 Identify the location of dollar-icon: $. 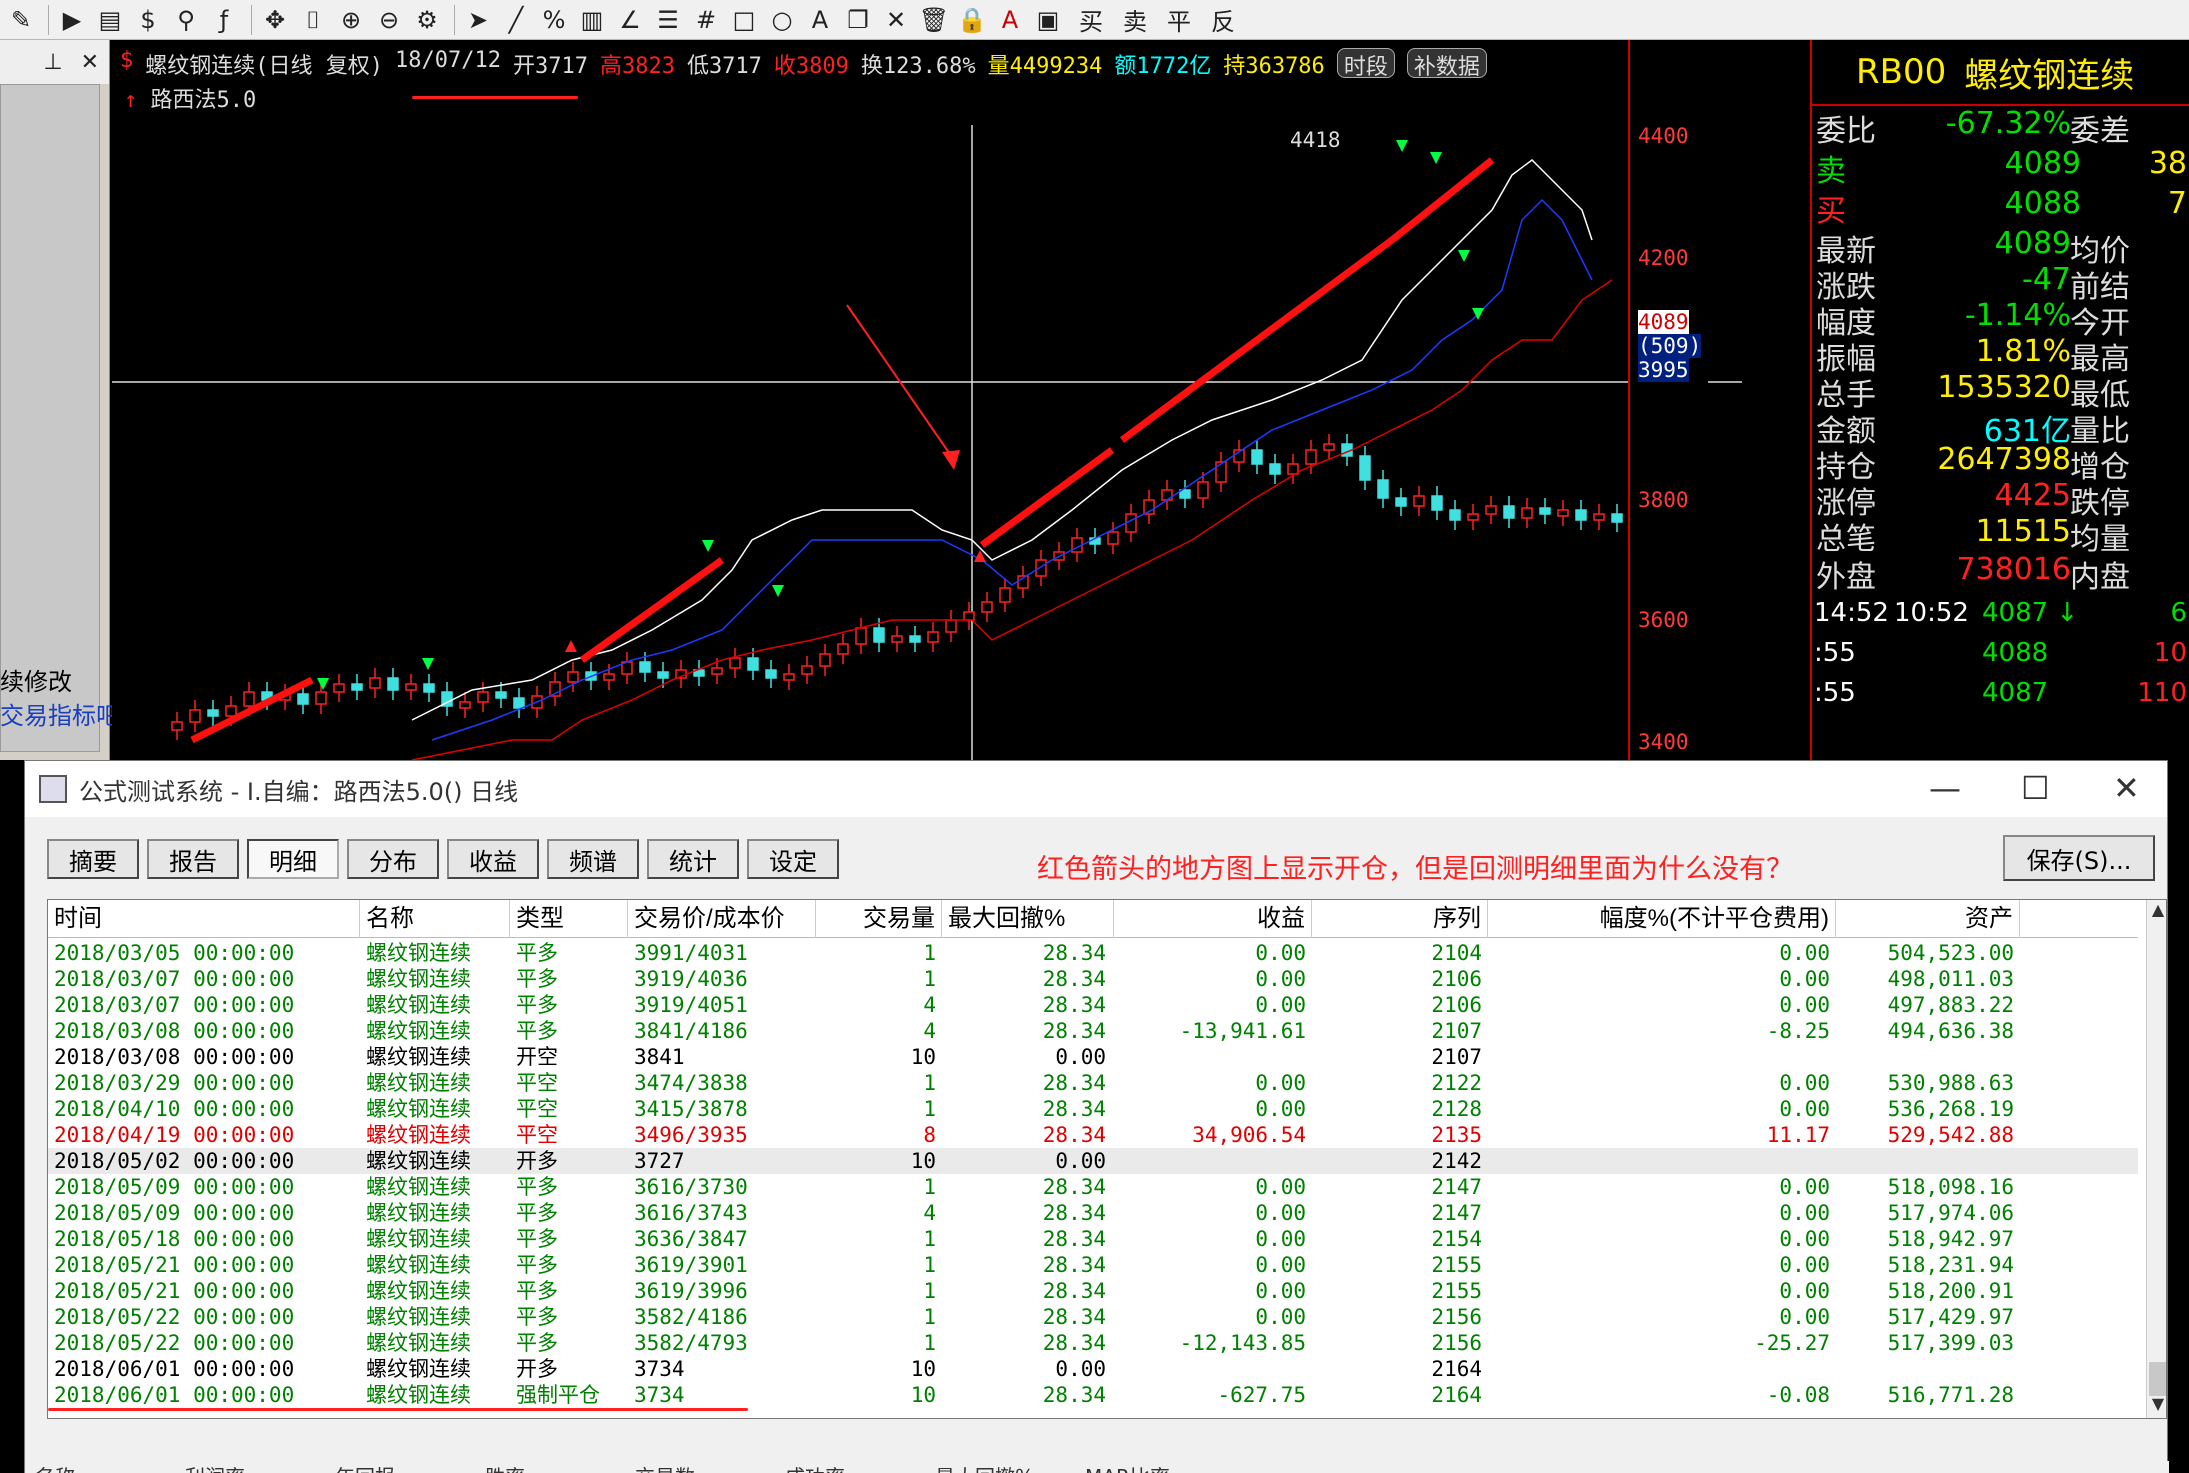
(148, 20).